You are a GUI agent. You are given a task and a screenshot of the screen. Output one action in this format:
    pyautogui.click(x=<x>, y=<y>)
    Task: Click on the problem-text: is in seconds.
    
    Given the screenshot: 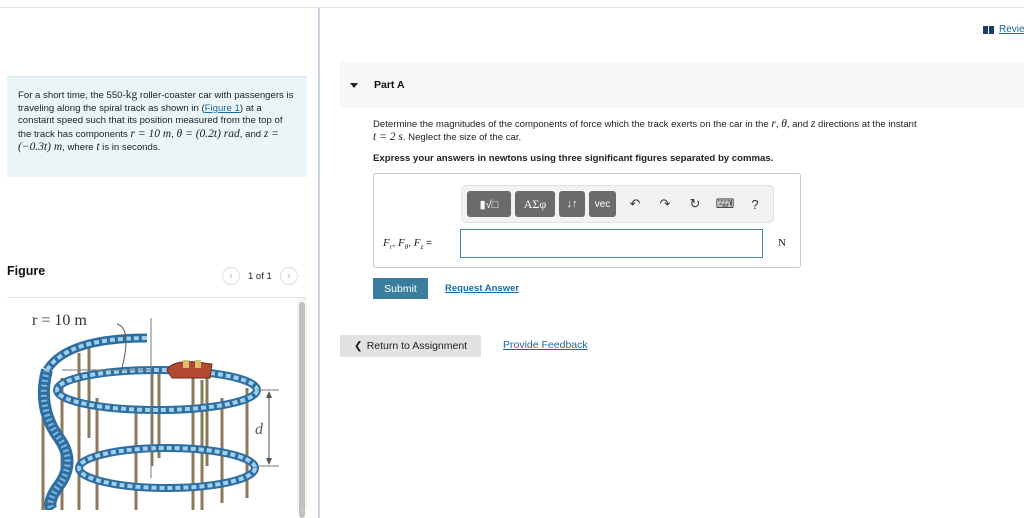 What is the action you would take?
    pyautogui.click(x=130, y=148)
    